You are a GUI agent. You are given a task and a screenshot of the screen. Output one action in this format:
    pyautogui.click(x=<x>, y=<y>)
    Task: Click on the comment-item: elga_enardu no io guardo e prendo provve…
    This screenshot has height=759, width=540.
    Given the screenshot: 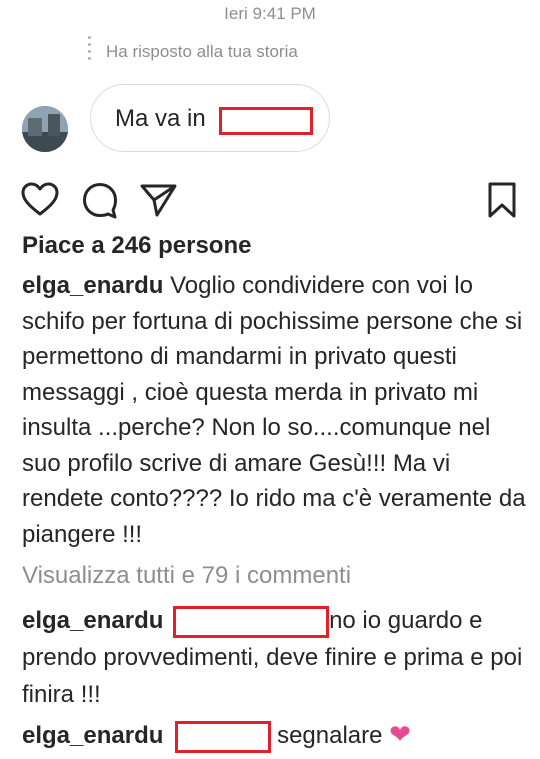 What is the action you would take?
    pyautogui.click(x=277, y=657)
    